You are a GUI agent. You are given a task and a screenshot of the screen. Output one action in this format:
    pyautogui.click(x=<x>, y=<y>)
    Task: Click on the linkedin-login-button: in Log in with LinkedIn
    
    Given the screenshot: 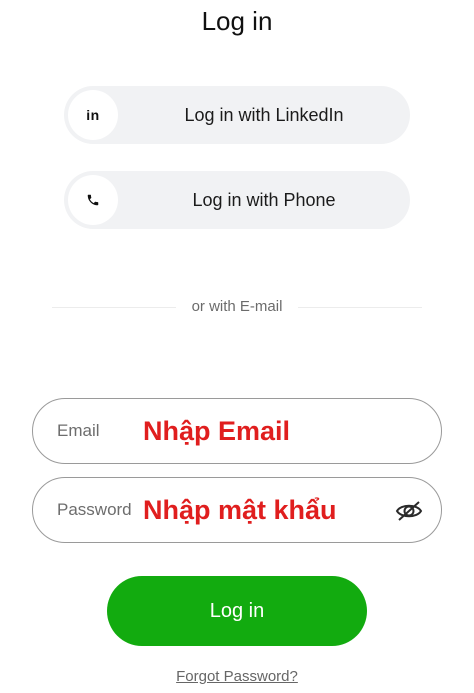 What is the action you would take?
    pyautogui.click(x=237, y=115)
    